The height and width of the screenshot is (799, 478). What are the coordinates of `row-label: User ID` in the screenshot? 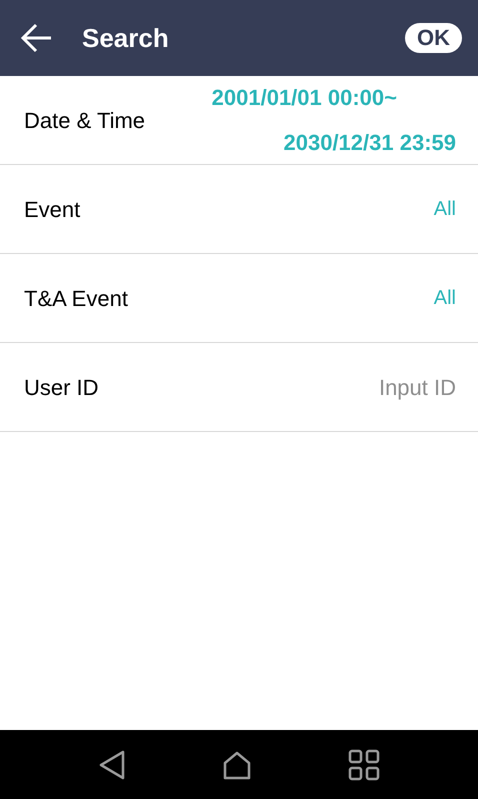 It's located at (61, 388).